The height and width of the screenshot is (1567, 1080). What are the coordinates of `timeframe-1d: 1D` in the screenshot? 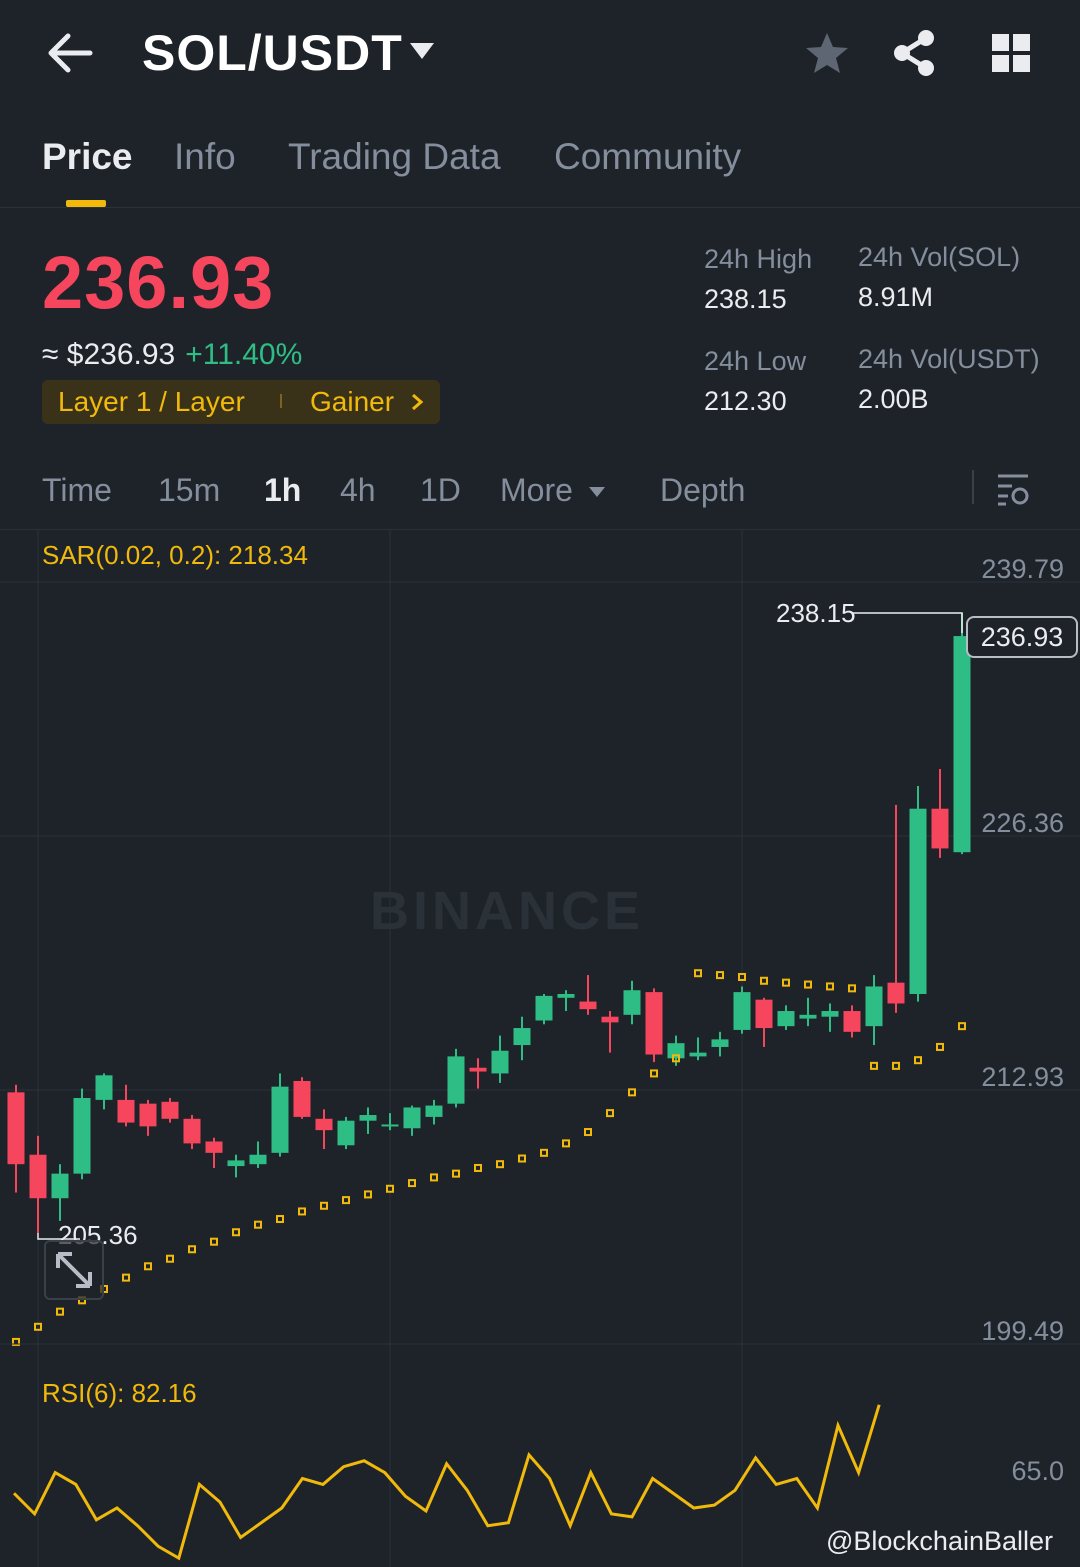 It's located at (440, 490).